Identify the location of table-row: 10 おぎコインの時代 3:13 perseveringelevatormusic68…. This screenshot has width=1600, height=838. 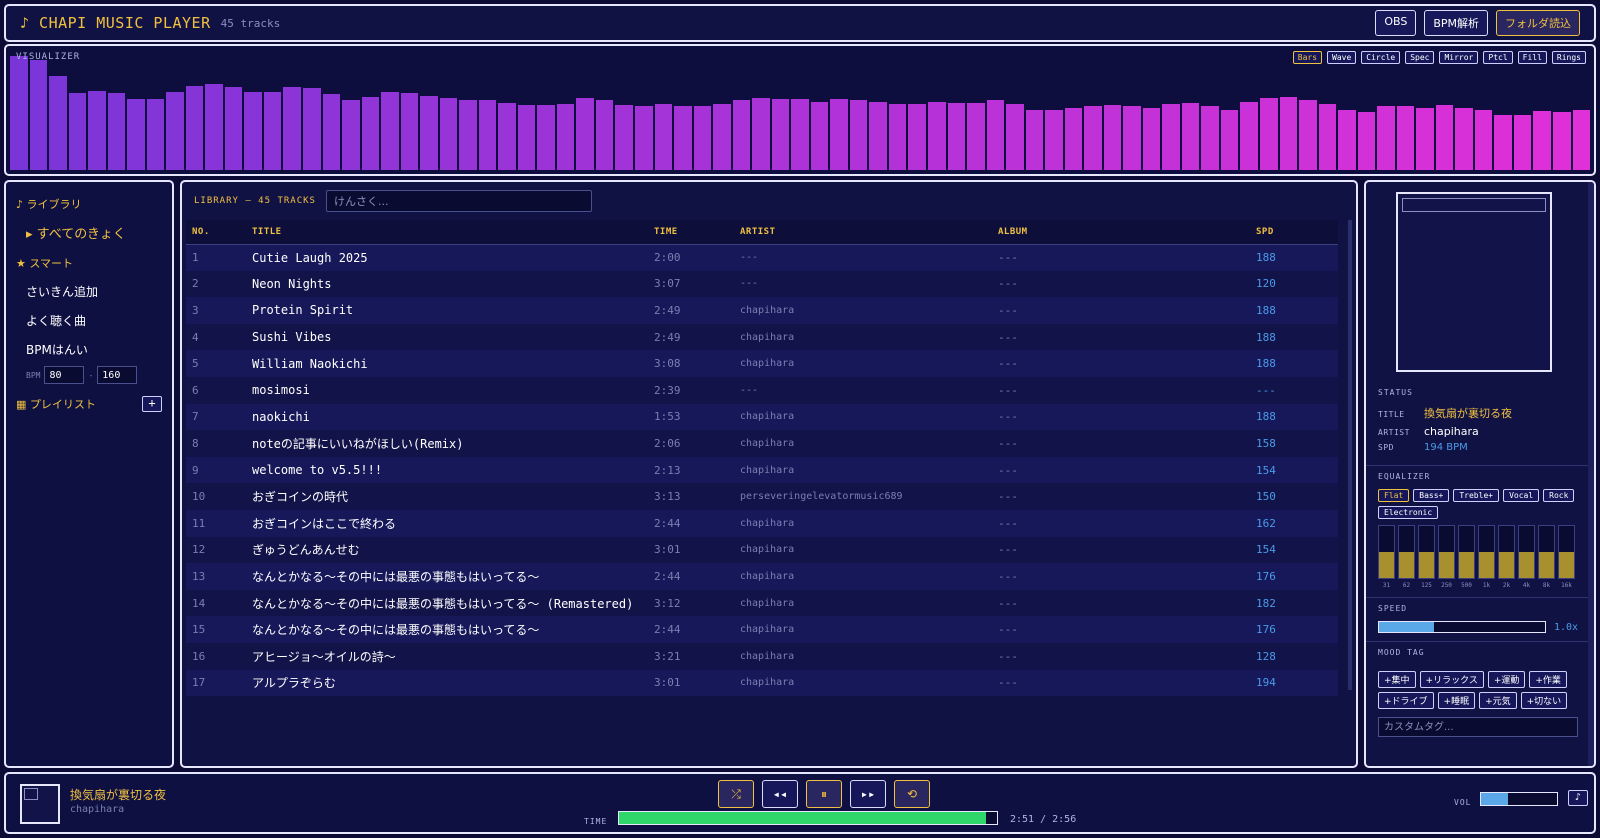
(762, 496).